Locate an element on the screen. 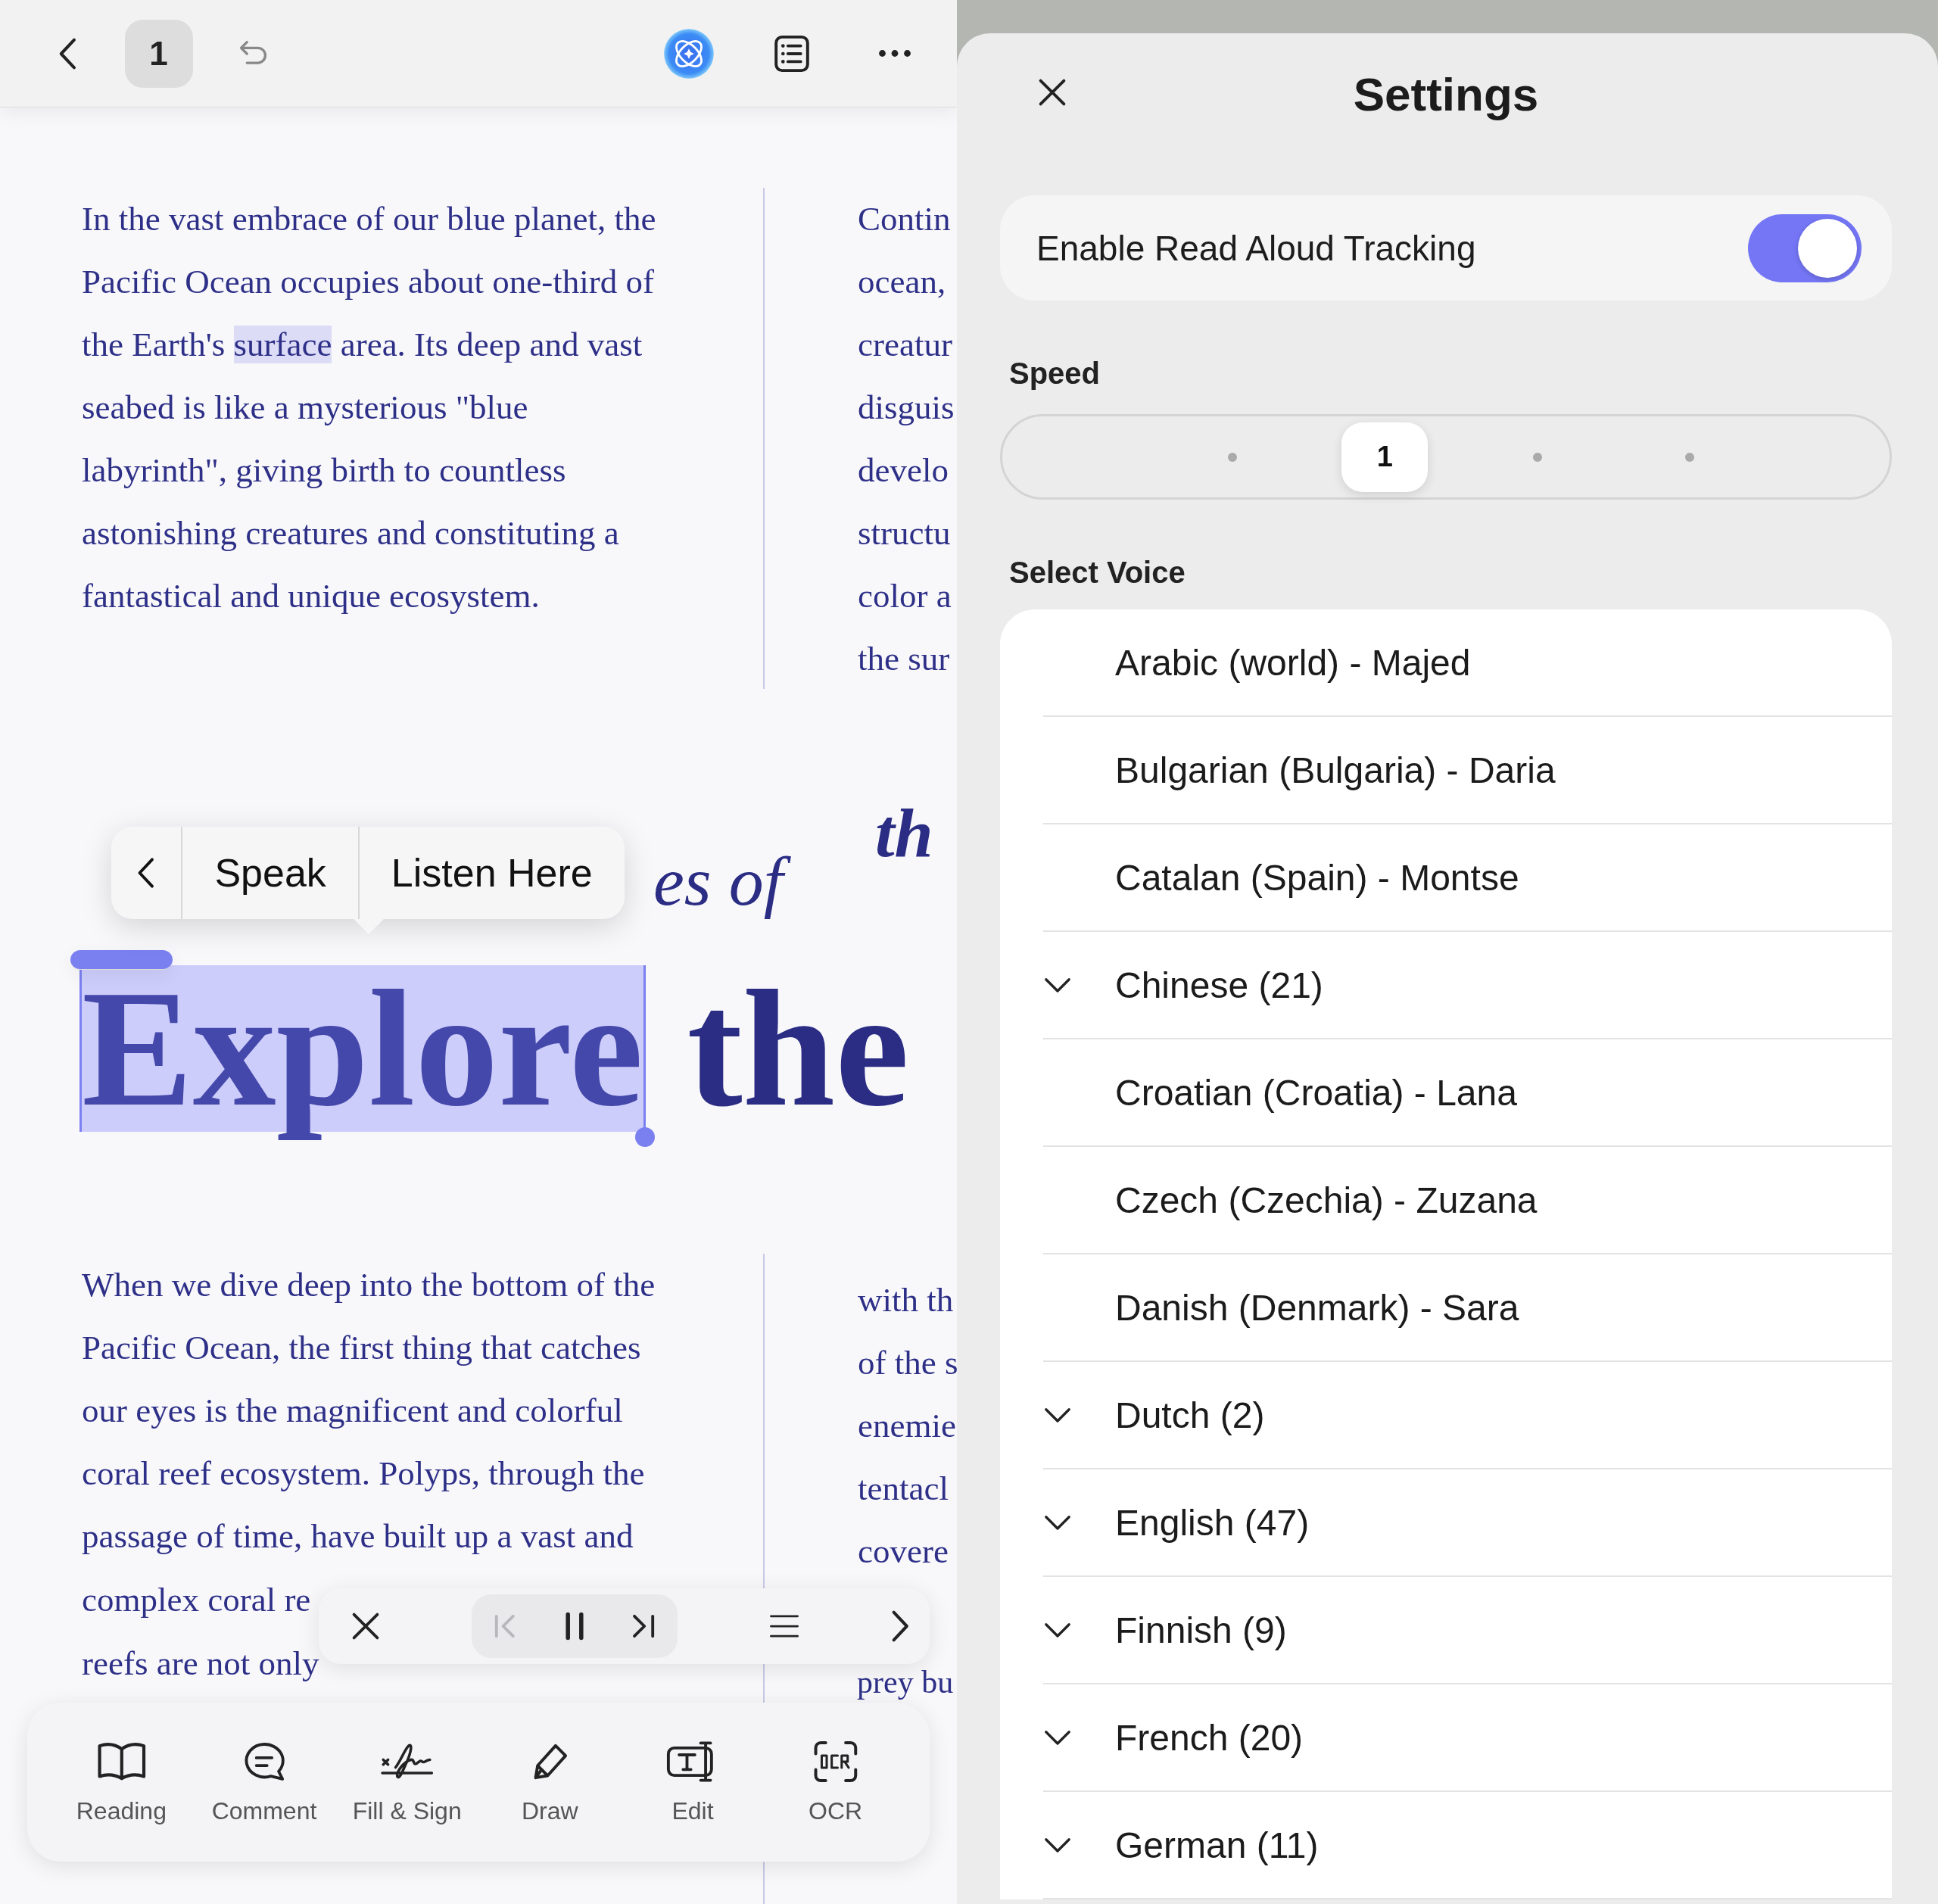  more-icon is located at coordinates (895, 53).